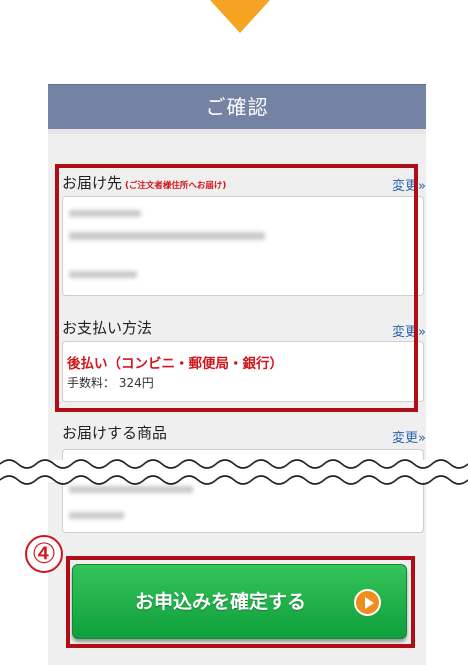 The height and width of the screenshot is (665, 468). Describe the element at coordinates (237, 109) in the screenshot. I see `page-title: ご確認` at that location.